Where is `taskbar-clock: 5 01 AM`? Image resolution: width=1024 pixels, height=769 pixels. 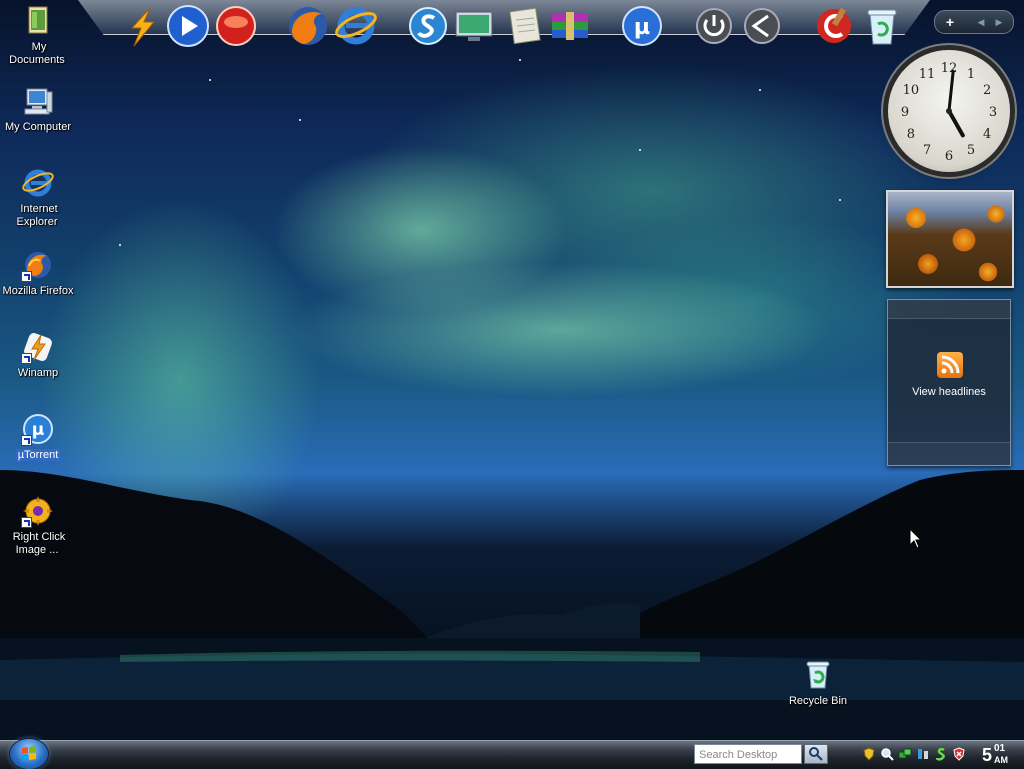
taskbar-clock: 5 01 AM is located at coordinates (1000, 755).